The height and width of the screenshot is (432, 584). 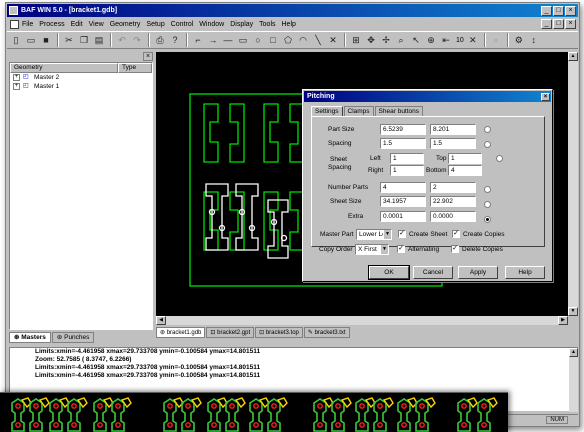 I want to click on doc-tab-bracket3-top: ⊡ bracket3.top, so click(x=279, y=332).